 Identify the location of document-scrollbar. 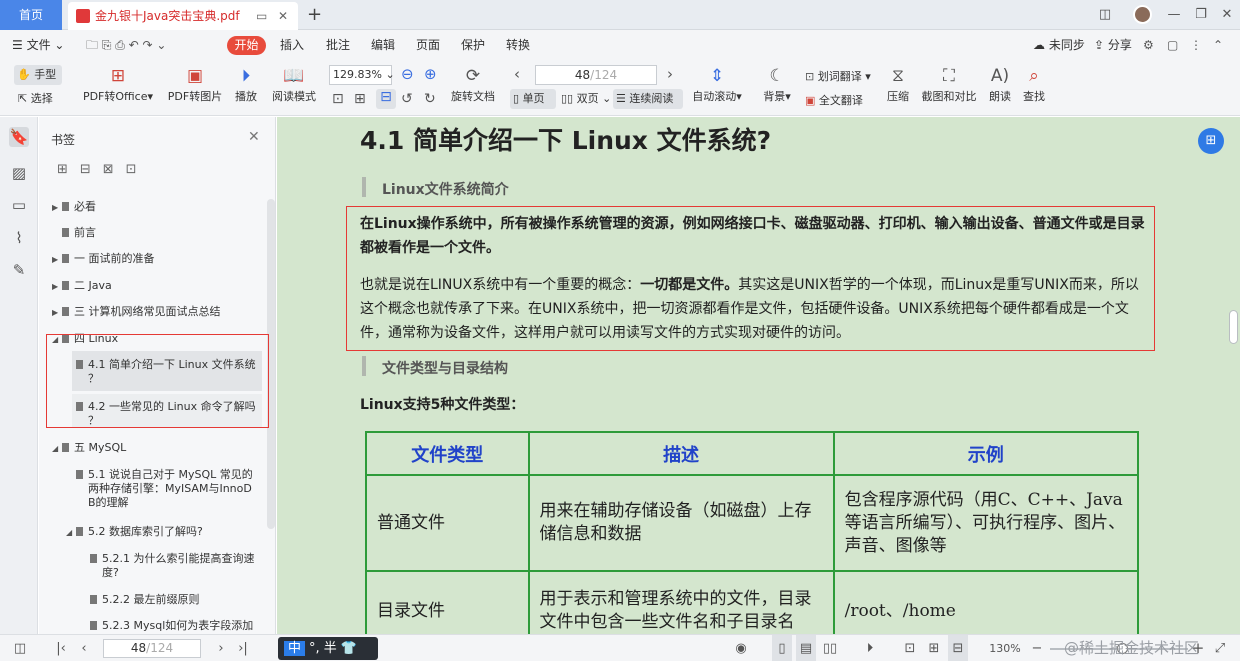
(1233, 327).